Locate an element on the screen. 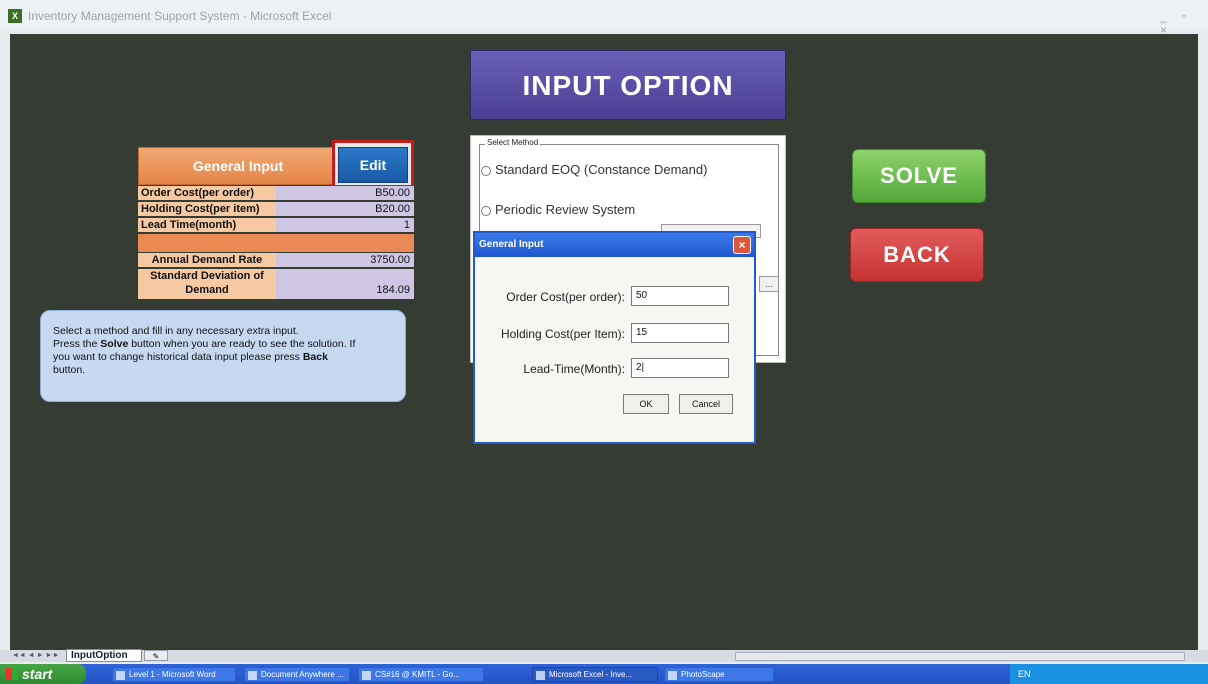  row-label: Order Cost(per order) is located at coordinates (207, 193).